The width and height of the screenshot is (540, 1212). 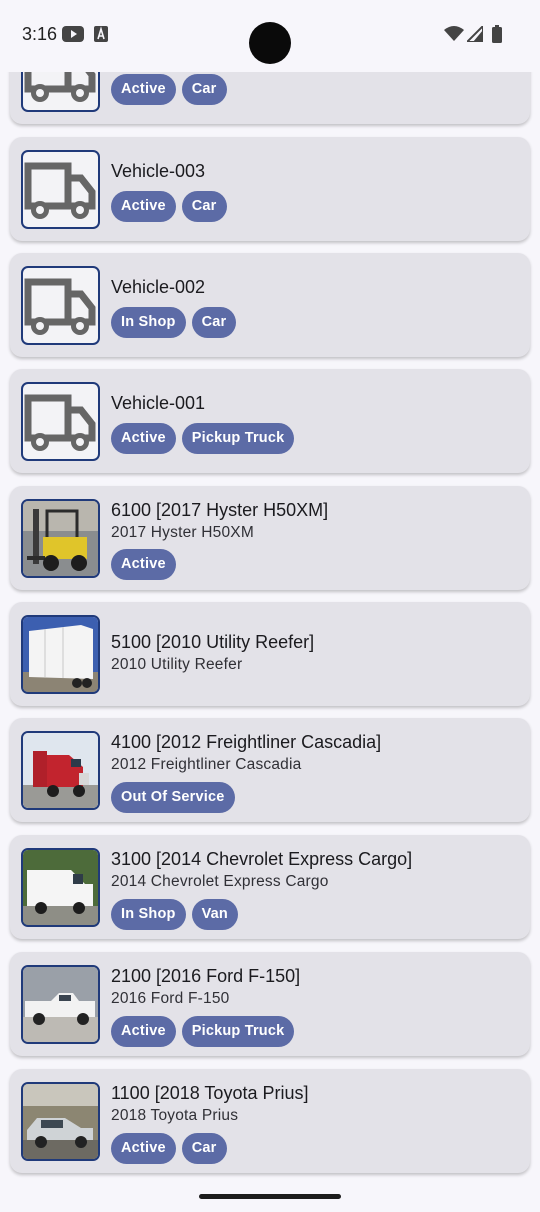 What do you see at coordinates (246, 742) in the screenshot?
I see `vehicle-title: 4100 [2012 Freightliner Cascadia]` at bounding box center [246, 742].